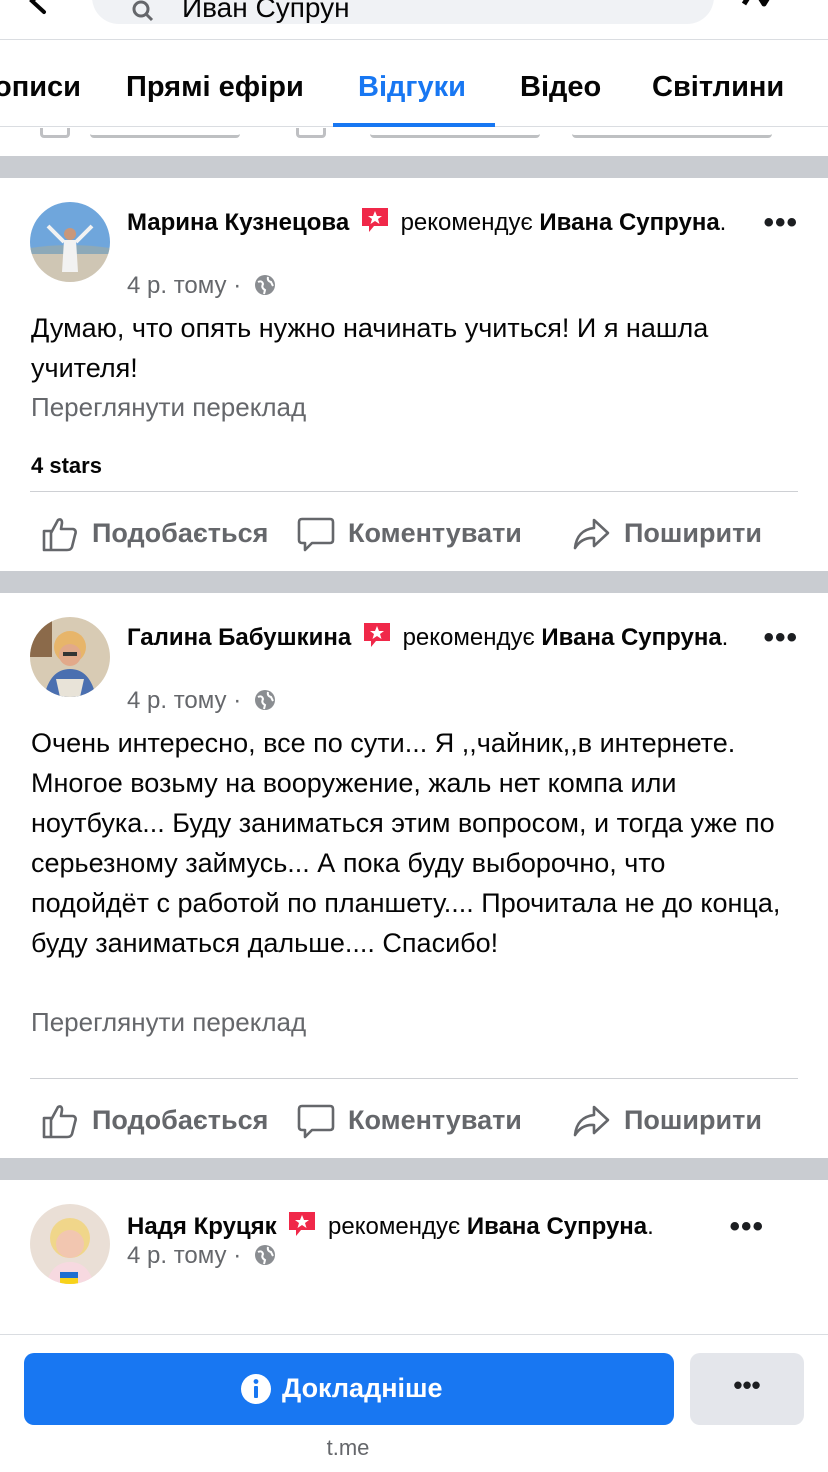  I want to click on active-tab-indicator, so click(414, 125).